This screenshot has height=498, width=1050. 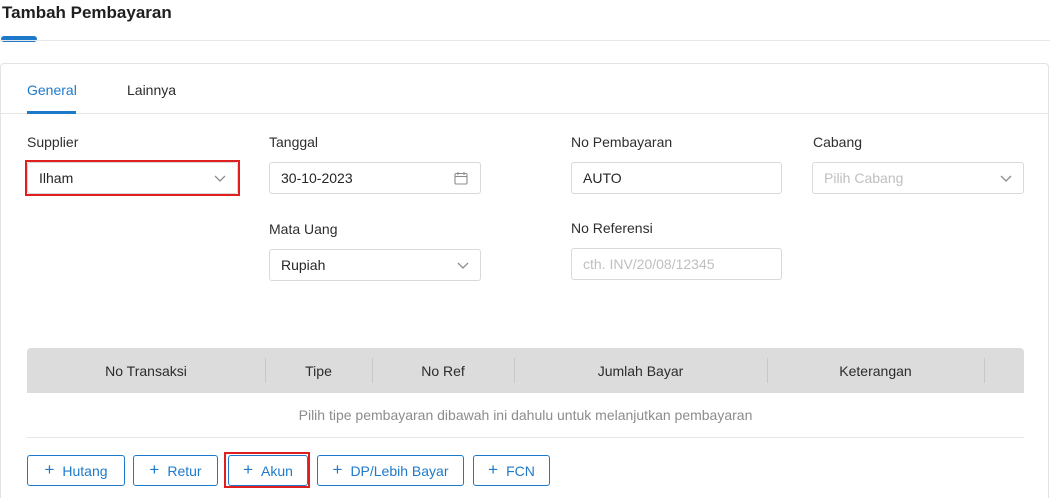 I want to click on add-retur-label: Retur, so click(x=184, y=470).